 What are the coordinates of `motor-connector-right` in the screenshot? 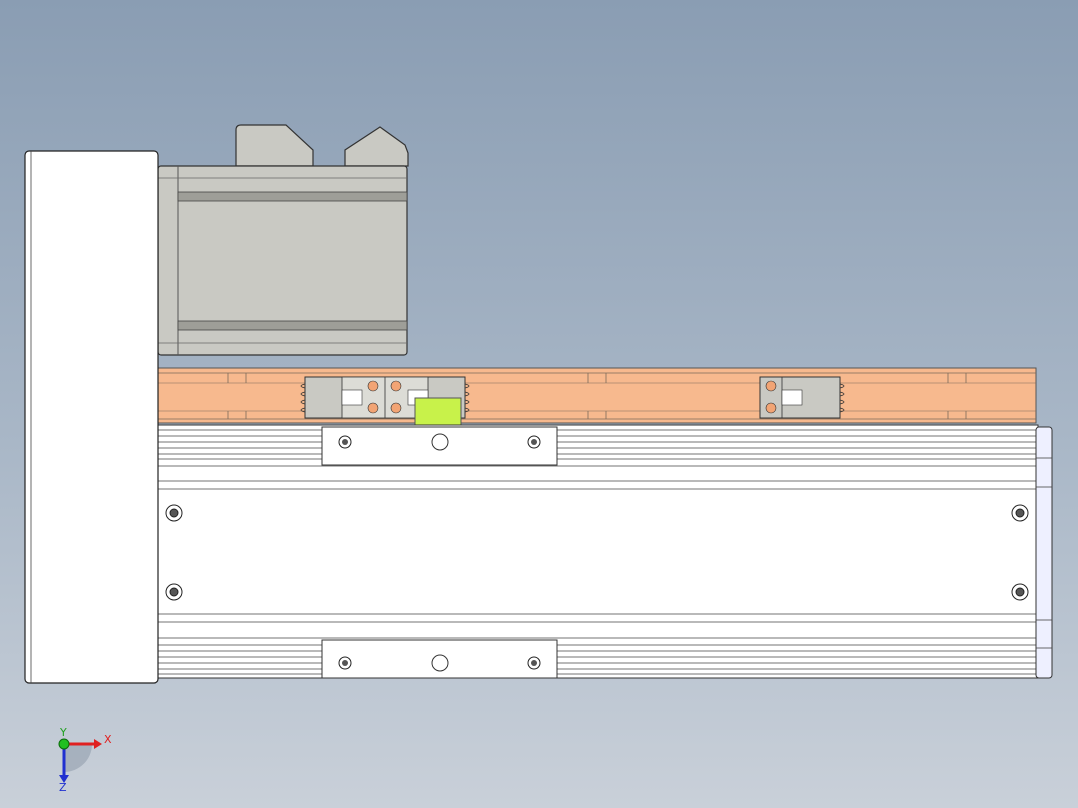 It's located at (376, 146).